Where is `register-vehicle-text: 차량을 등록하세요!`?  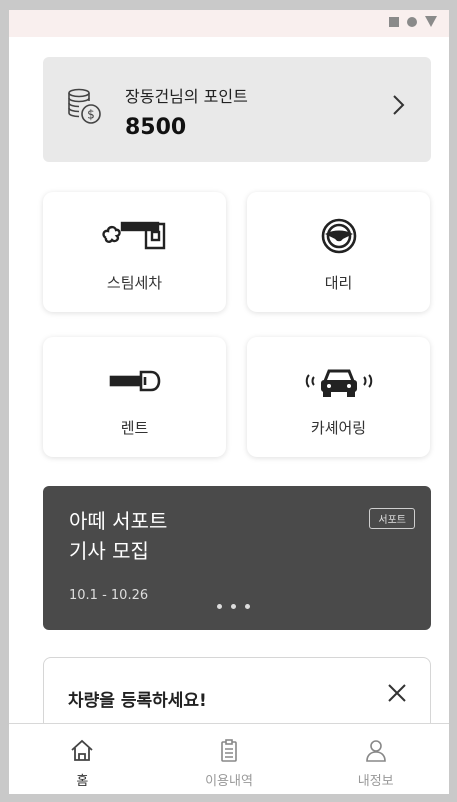
register-vehicle-text: 차량을 등록하세요! is located at coordinates (137, 701).